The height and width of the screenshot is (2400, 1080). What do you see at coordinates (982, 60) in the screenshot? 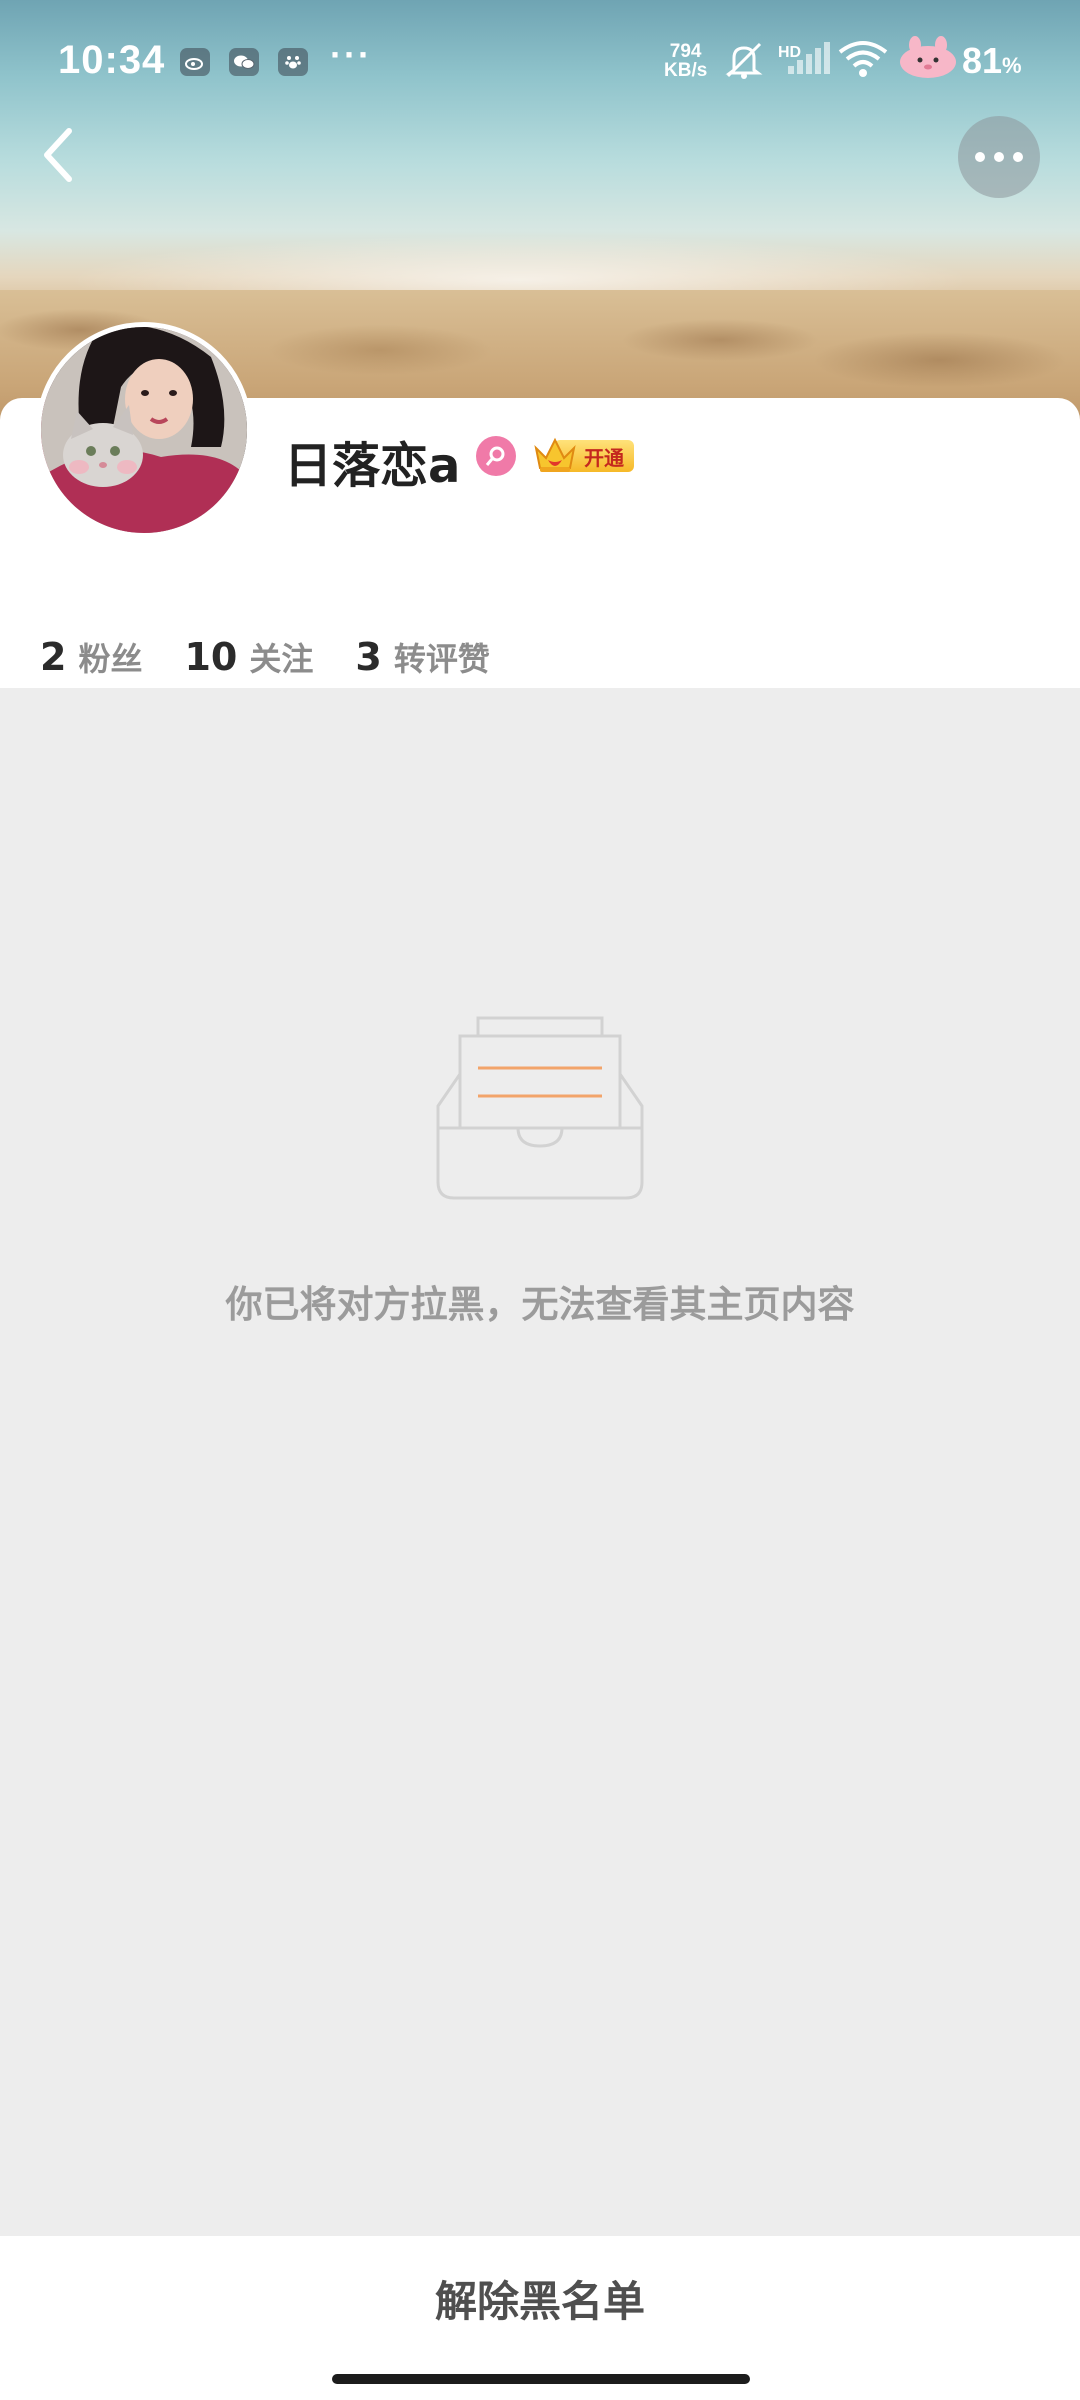
I see `battery-percent-value: 81` at bounding box center [982, 60].